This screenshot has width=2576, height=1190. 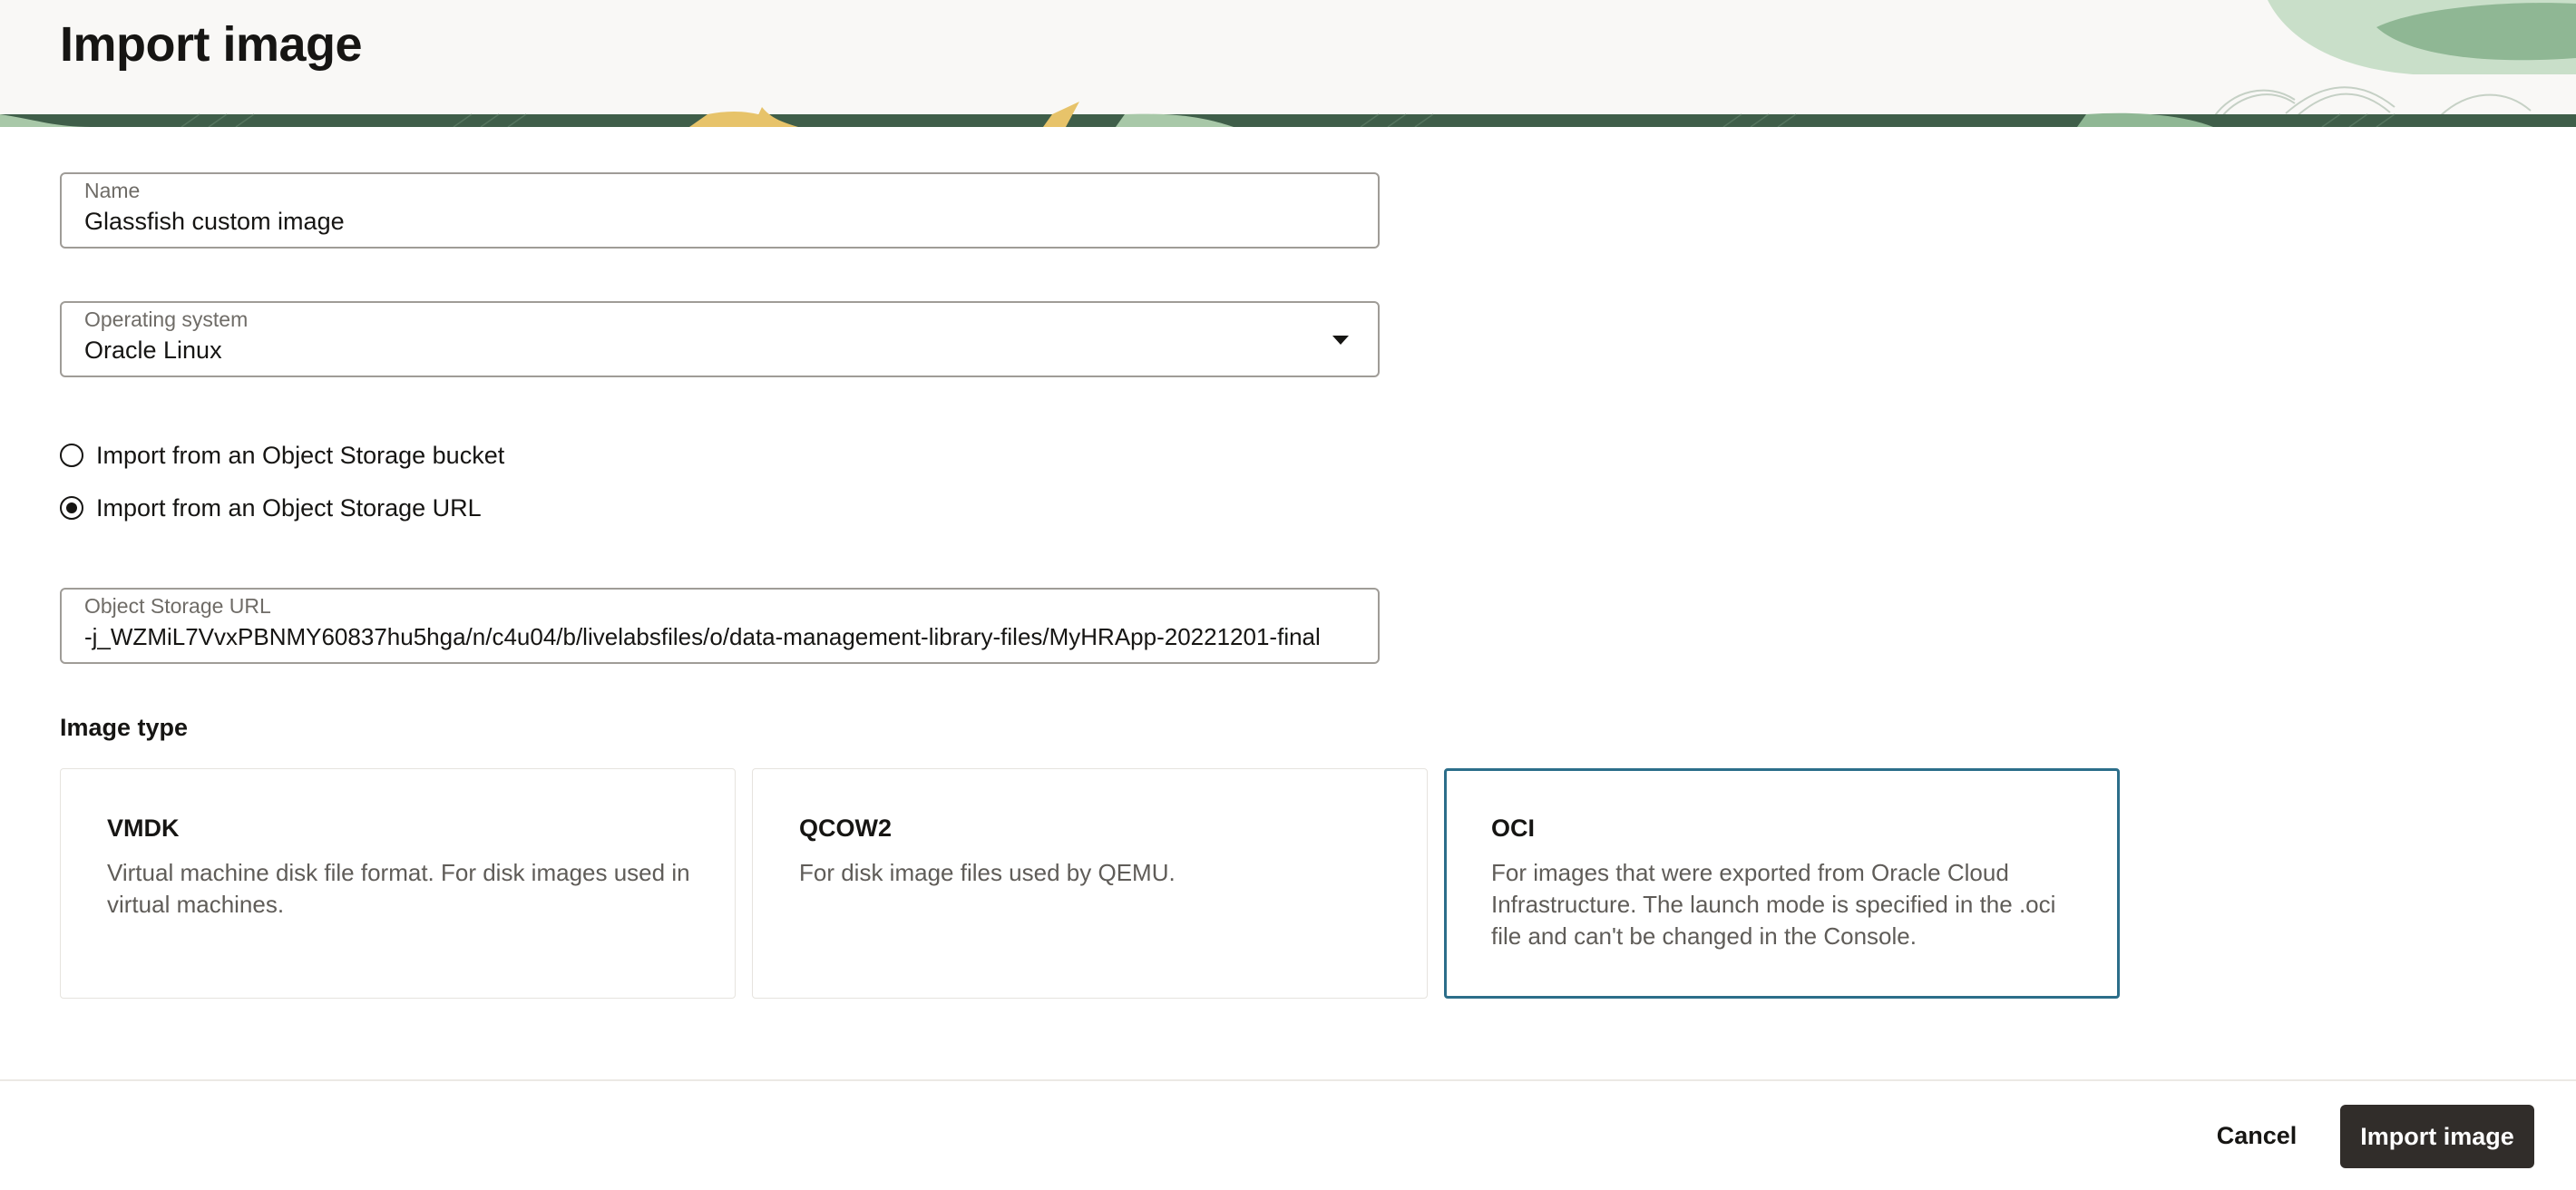 I want to click on radio-label-bucket: Import from an Object Storage bucket, so click(x=300, y=455).